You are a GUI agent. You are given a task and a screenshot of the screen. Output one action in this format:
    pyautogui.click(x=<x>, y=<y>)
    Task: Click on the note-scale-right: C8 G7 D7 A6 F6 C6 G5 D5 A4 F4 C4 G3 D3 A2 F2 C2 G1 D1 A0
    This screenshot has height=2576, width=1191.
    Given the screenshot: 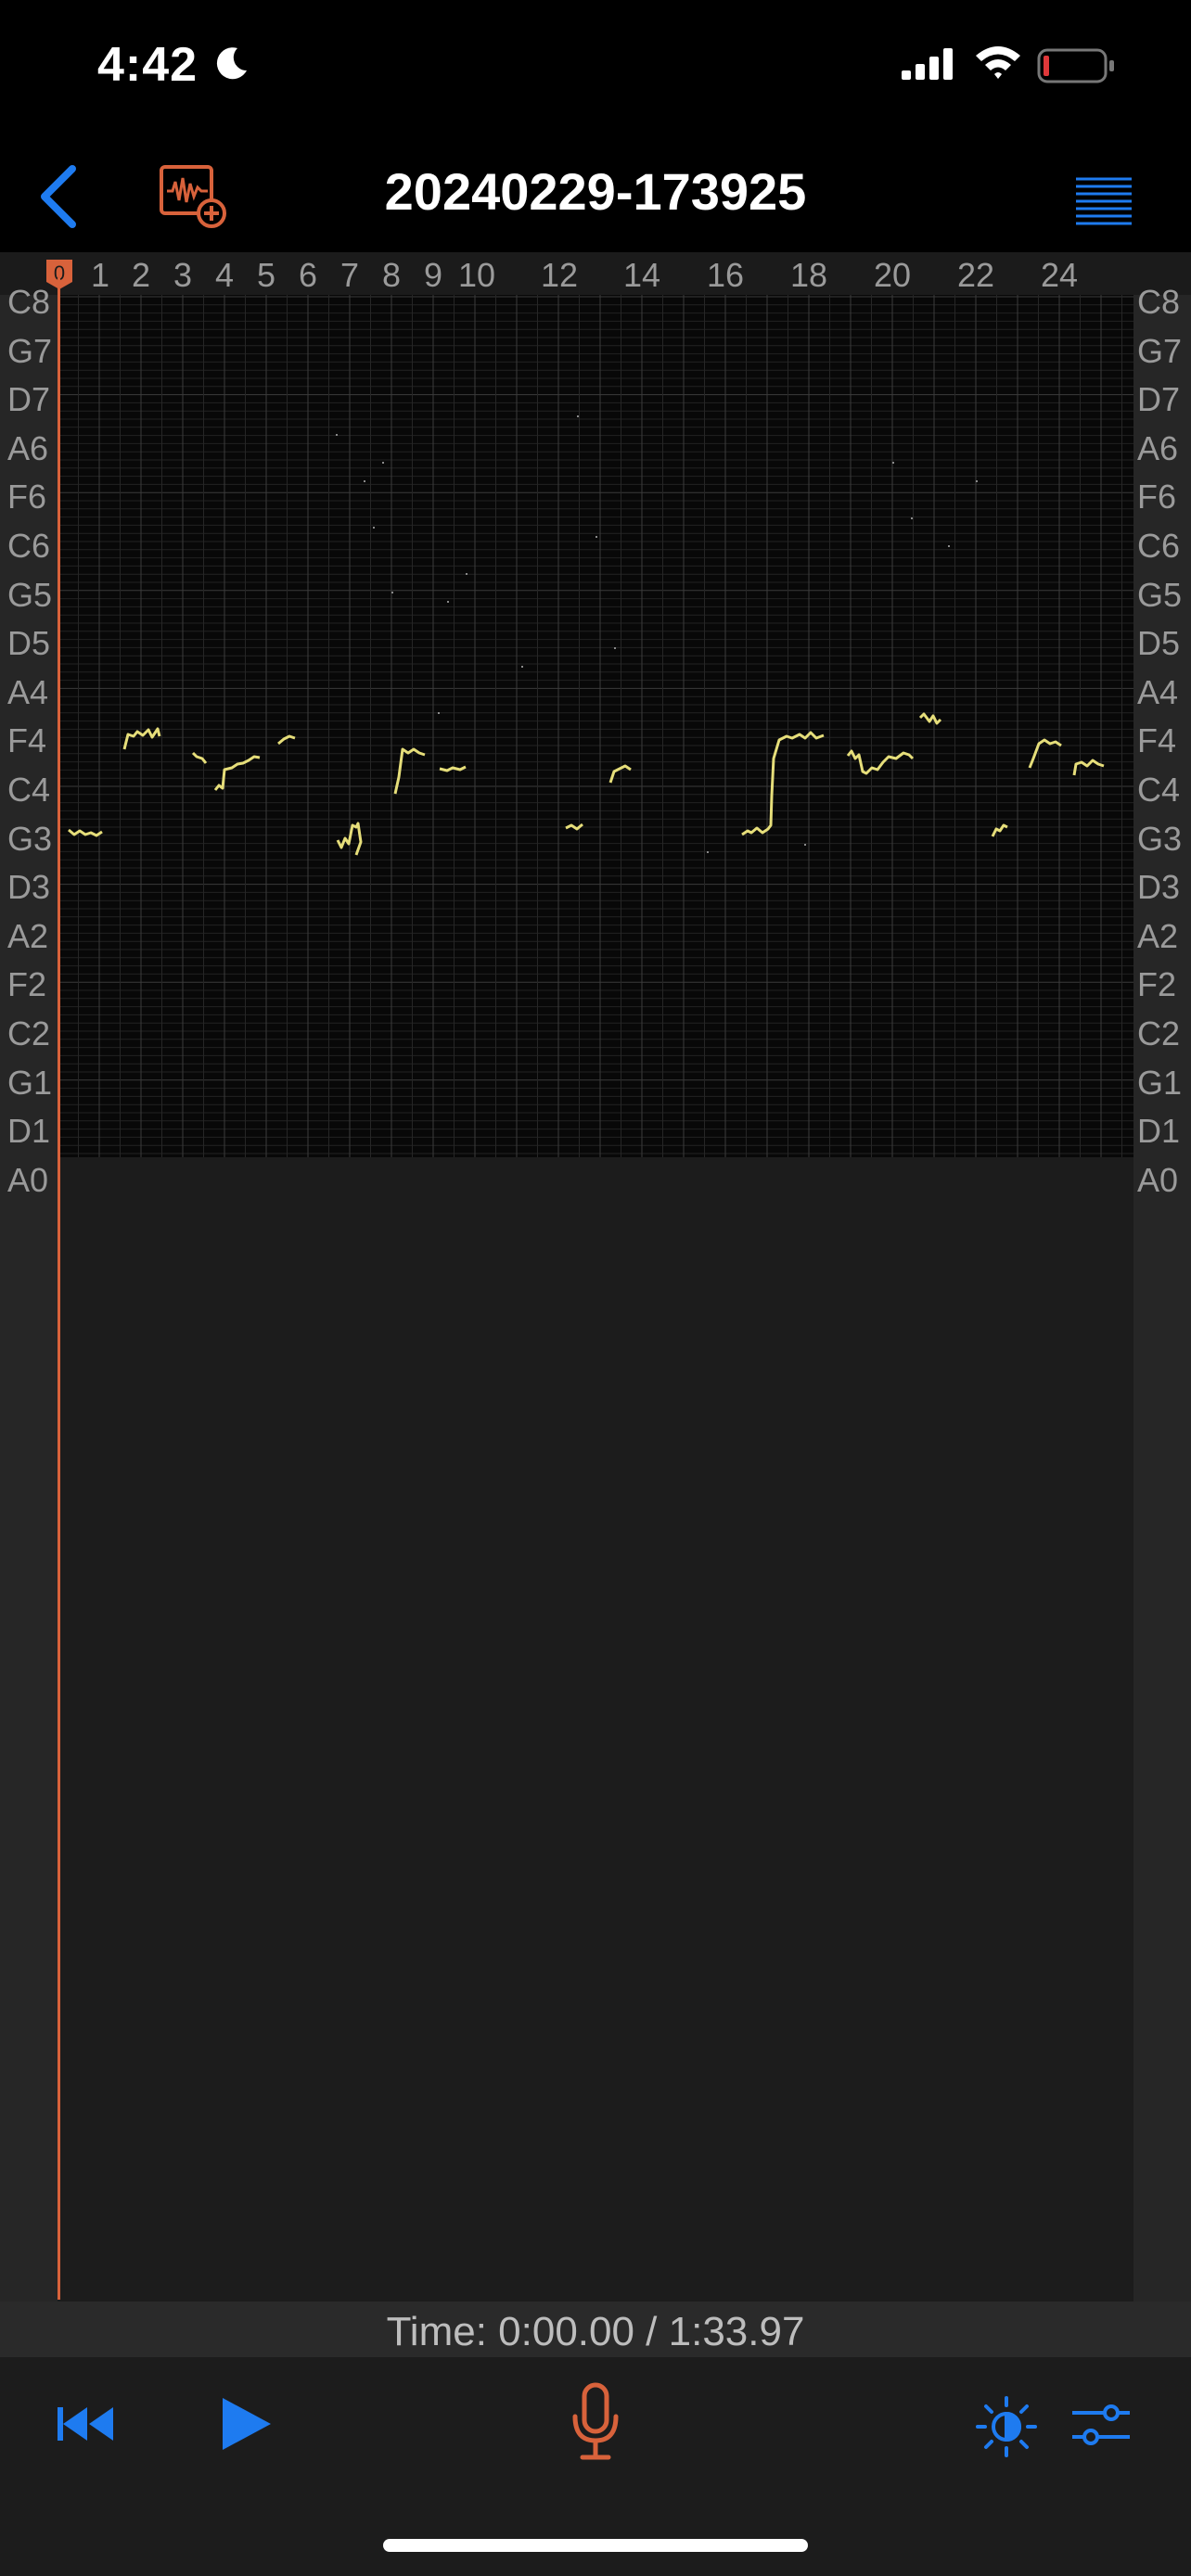 What is the action you would take?
    pyautogui.click(x=1162, y=1292)
    